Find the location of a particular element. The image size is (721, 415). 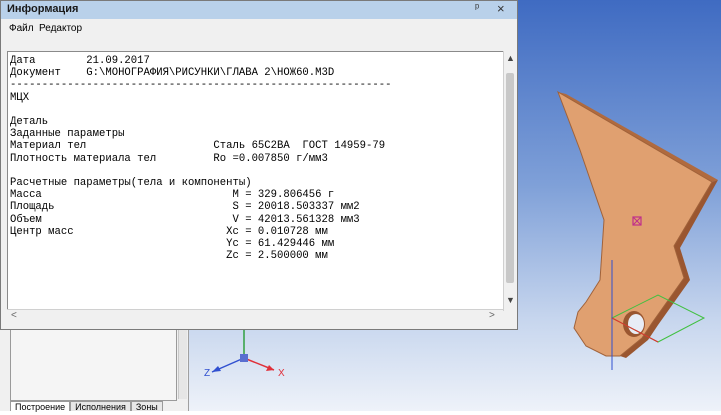

report-line: Материал тел Сталь 65С2ВА ГОСТ 14959-79 is located at coordinates (198, 146).